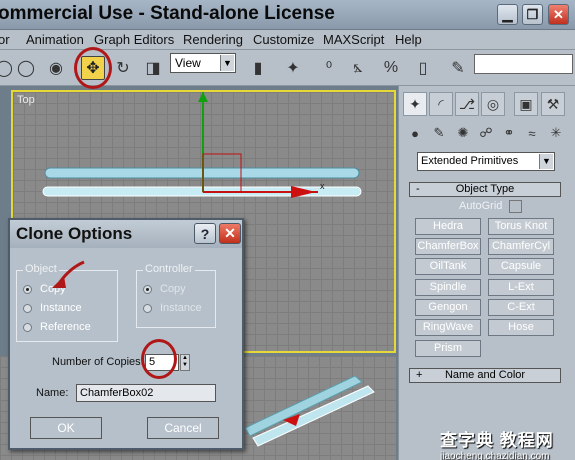 This screenshot has height=460, width=575. I want to click on dialog-title: Clone Options, so click(74, 233).